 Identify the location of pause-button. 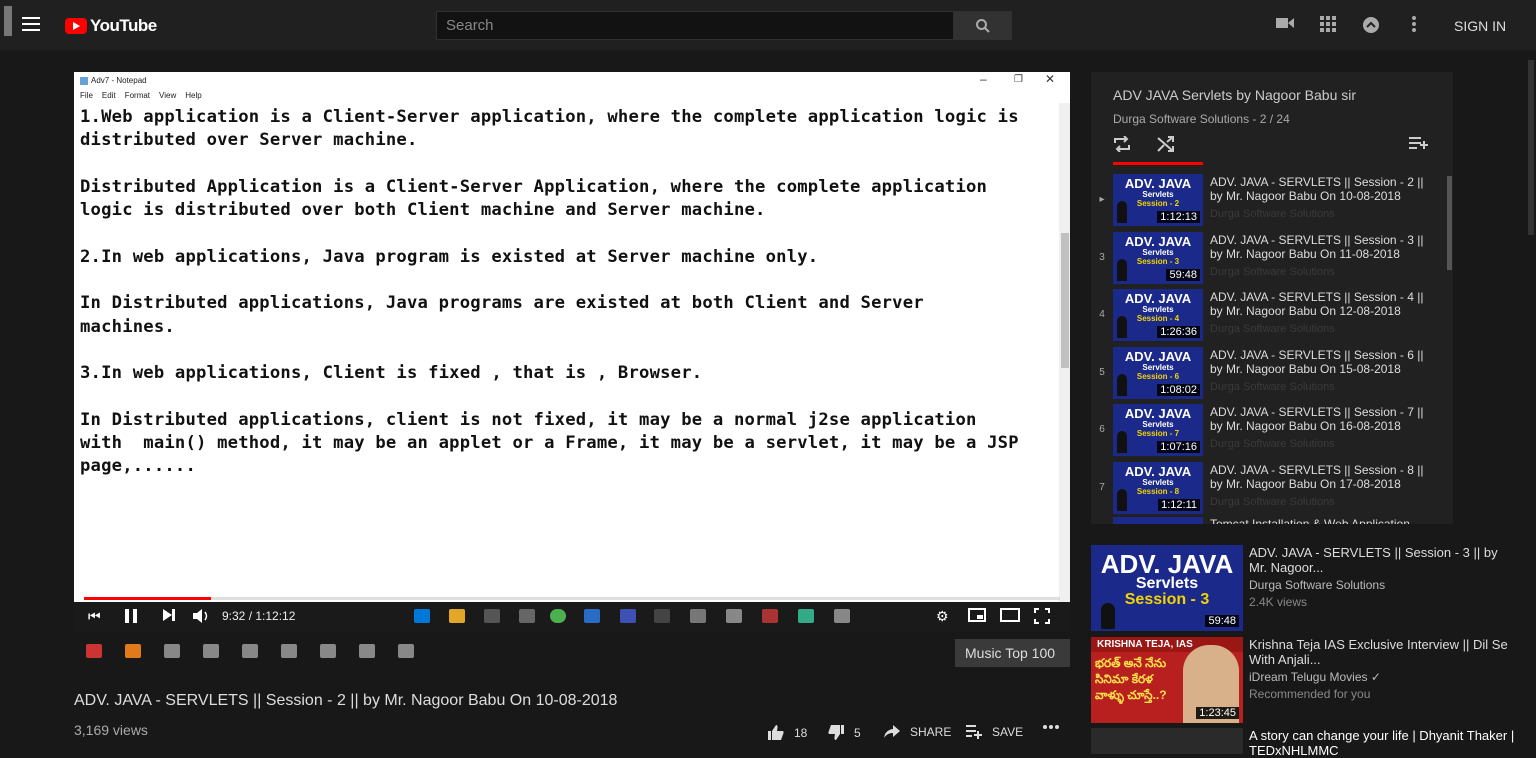
(131, 617).